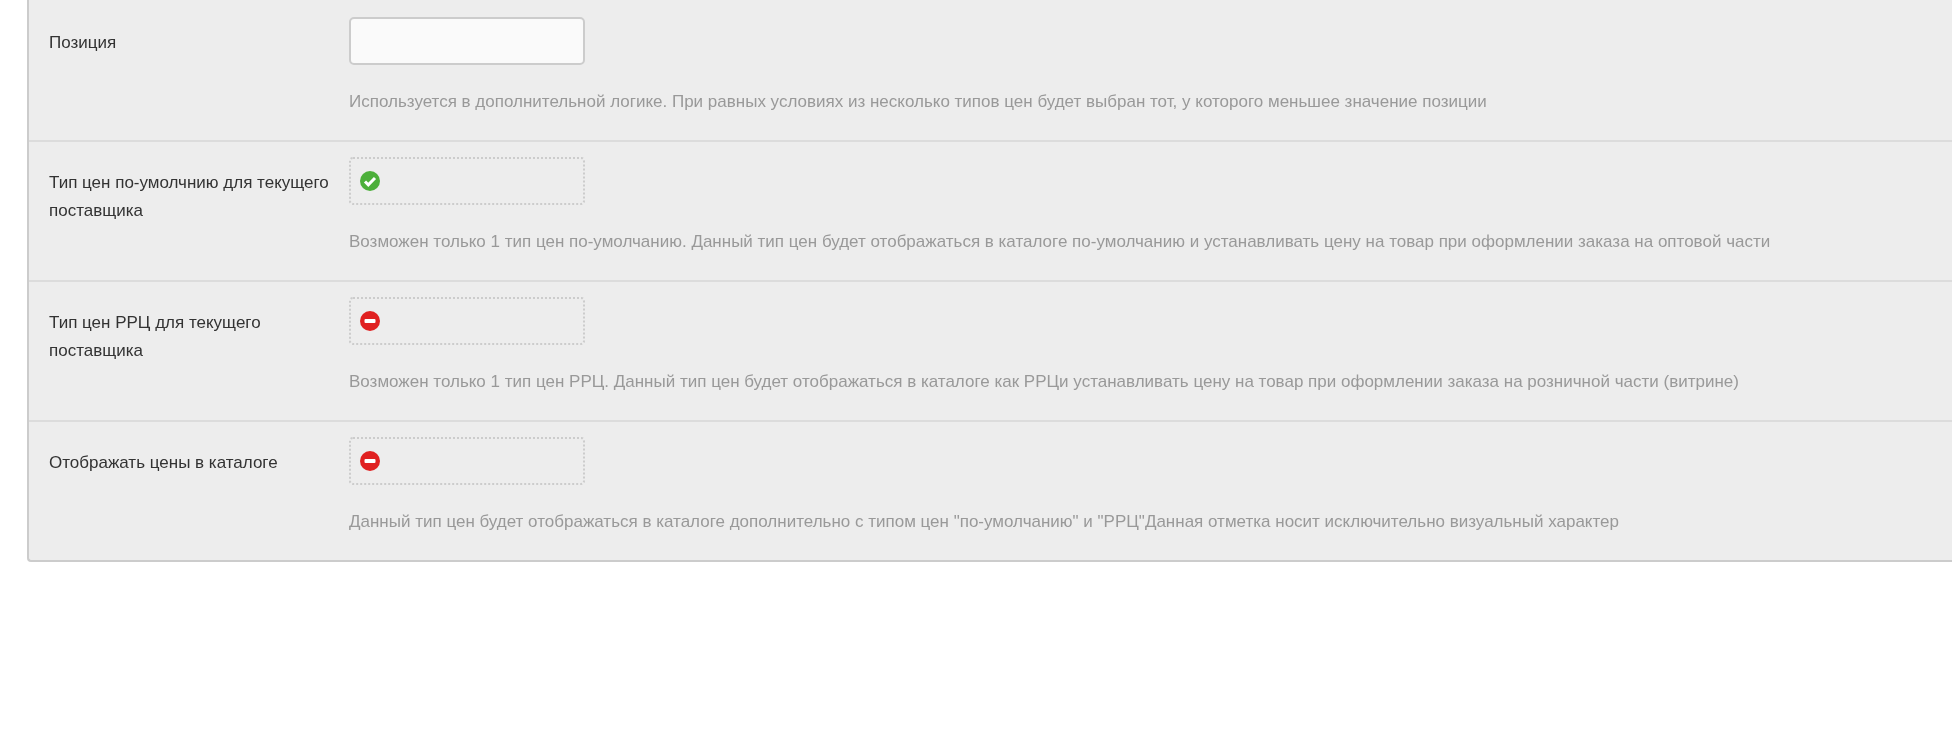 The width and height of the screenshot is (1952, 731). I want to click on input-field, so click(467, 41).